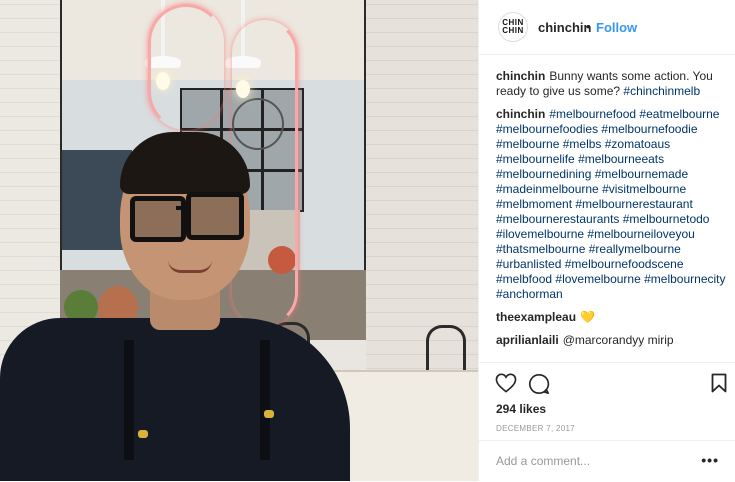 The height and width of the screenshot is (482, 735). Describe the element at coordinates (582, 144) in the screenshot. I see `hashtag-link: #melbs` at that location.